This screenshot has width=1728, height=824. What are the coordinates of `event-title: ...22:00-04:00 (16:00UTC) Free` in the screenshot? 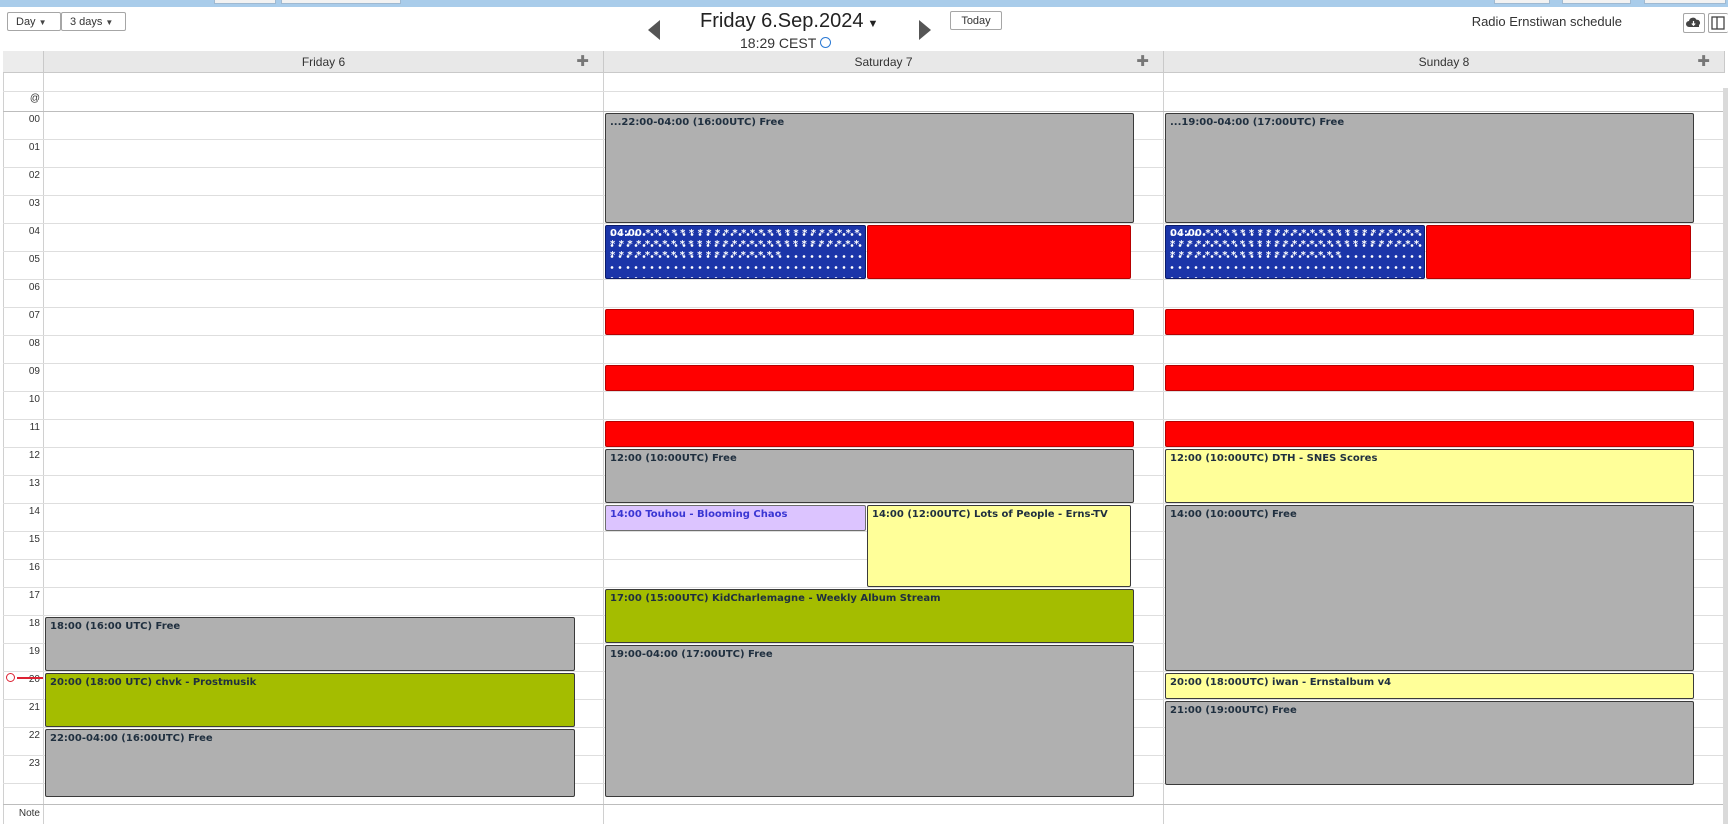 It's located at (697, 122).